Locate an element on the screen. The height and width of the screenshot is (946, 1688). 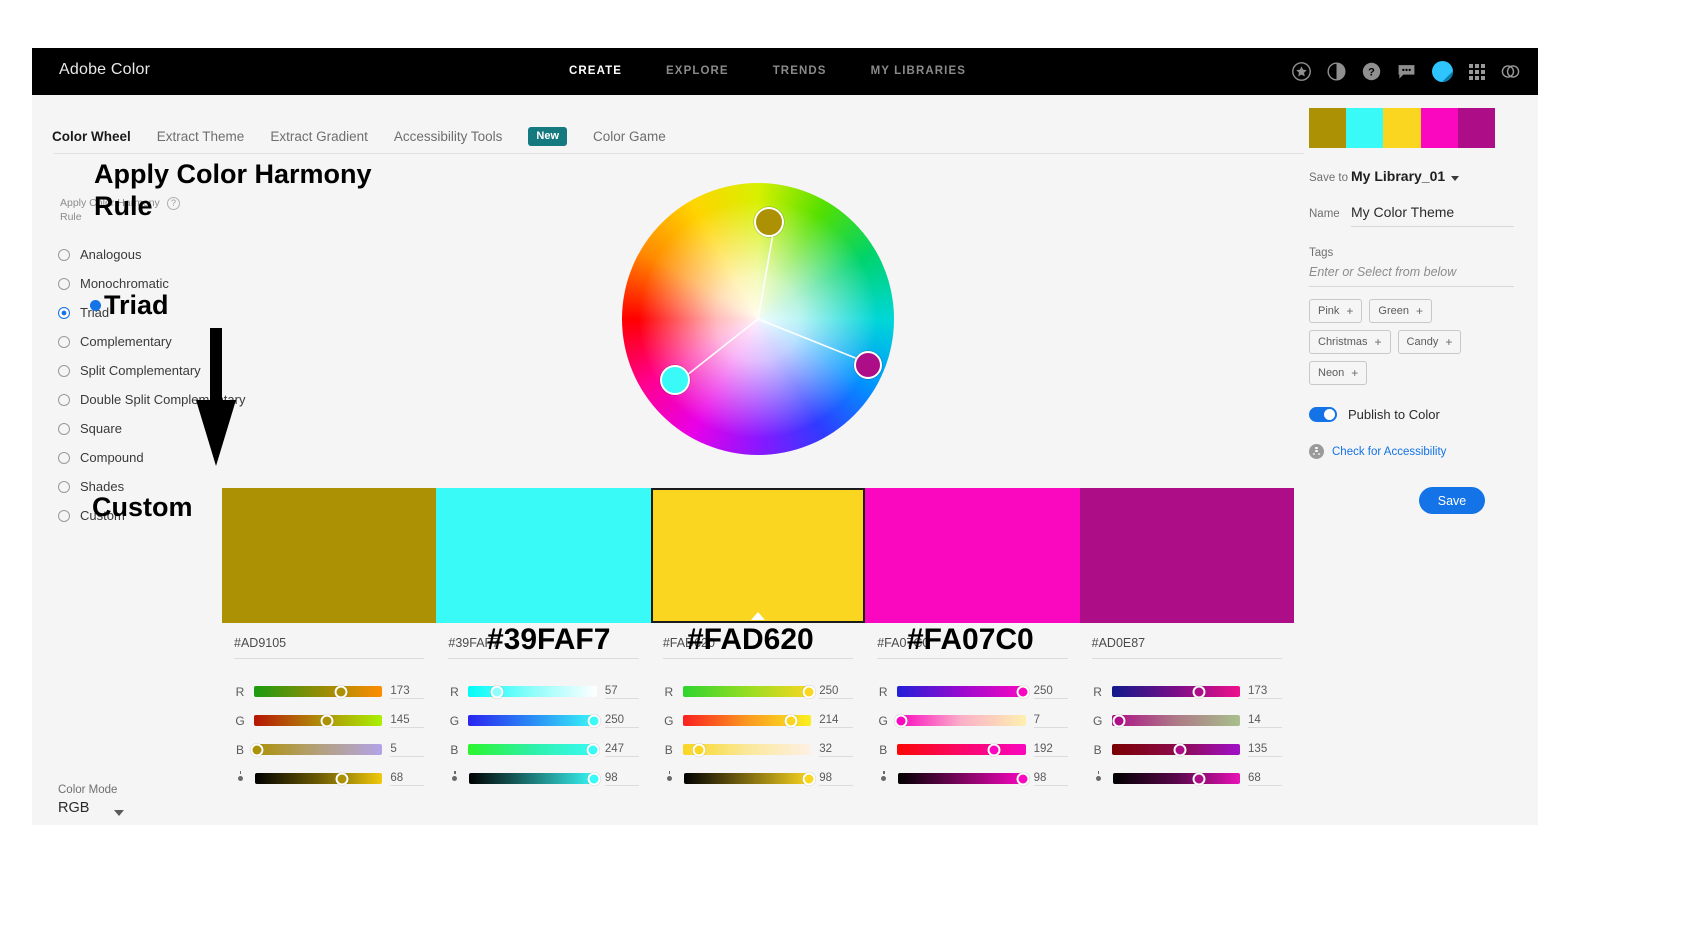
slider-row-g: G 250 is located at coordinates (543, 720).